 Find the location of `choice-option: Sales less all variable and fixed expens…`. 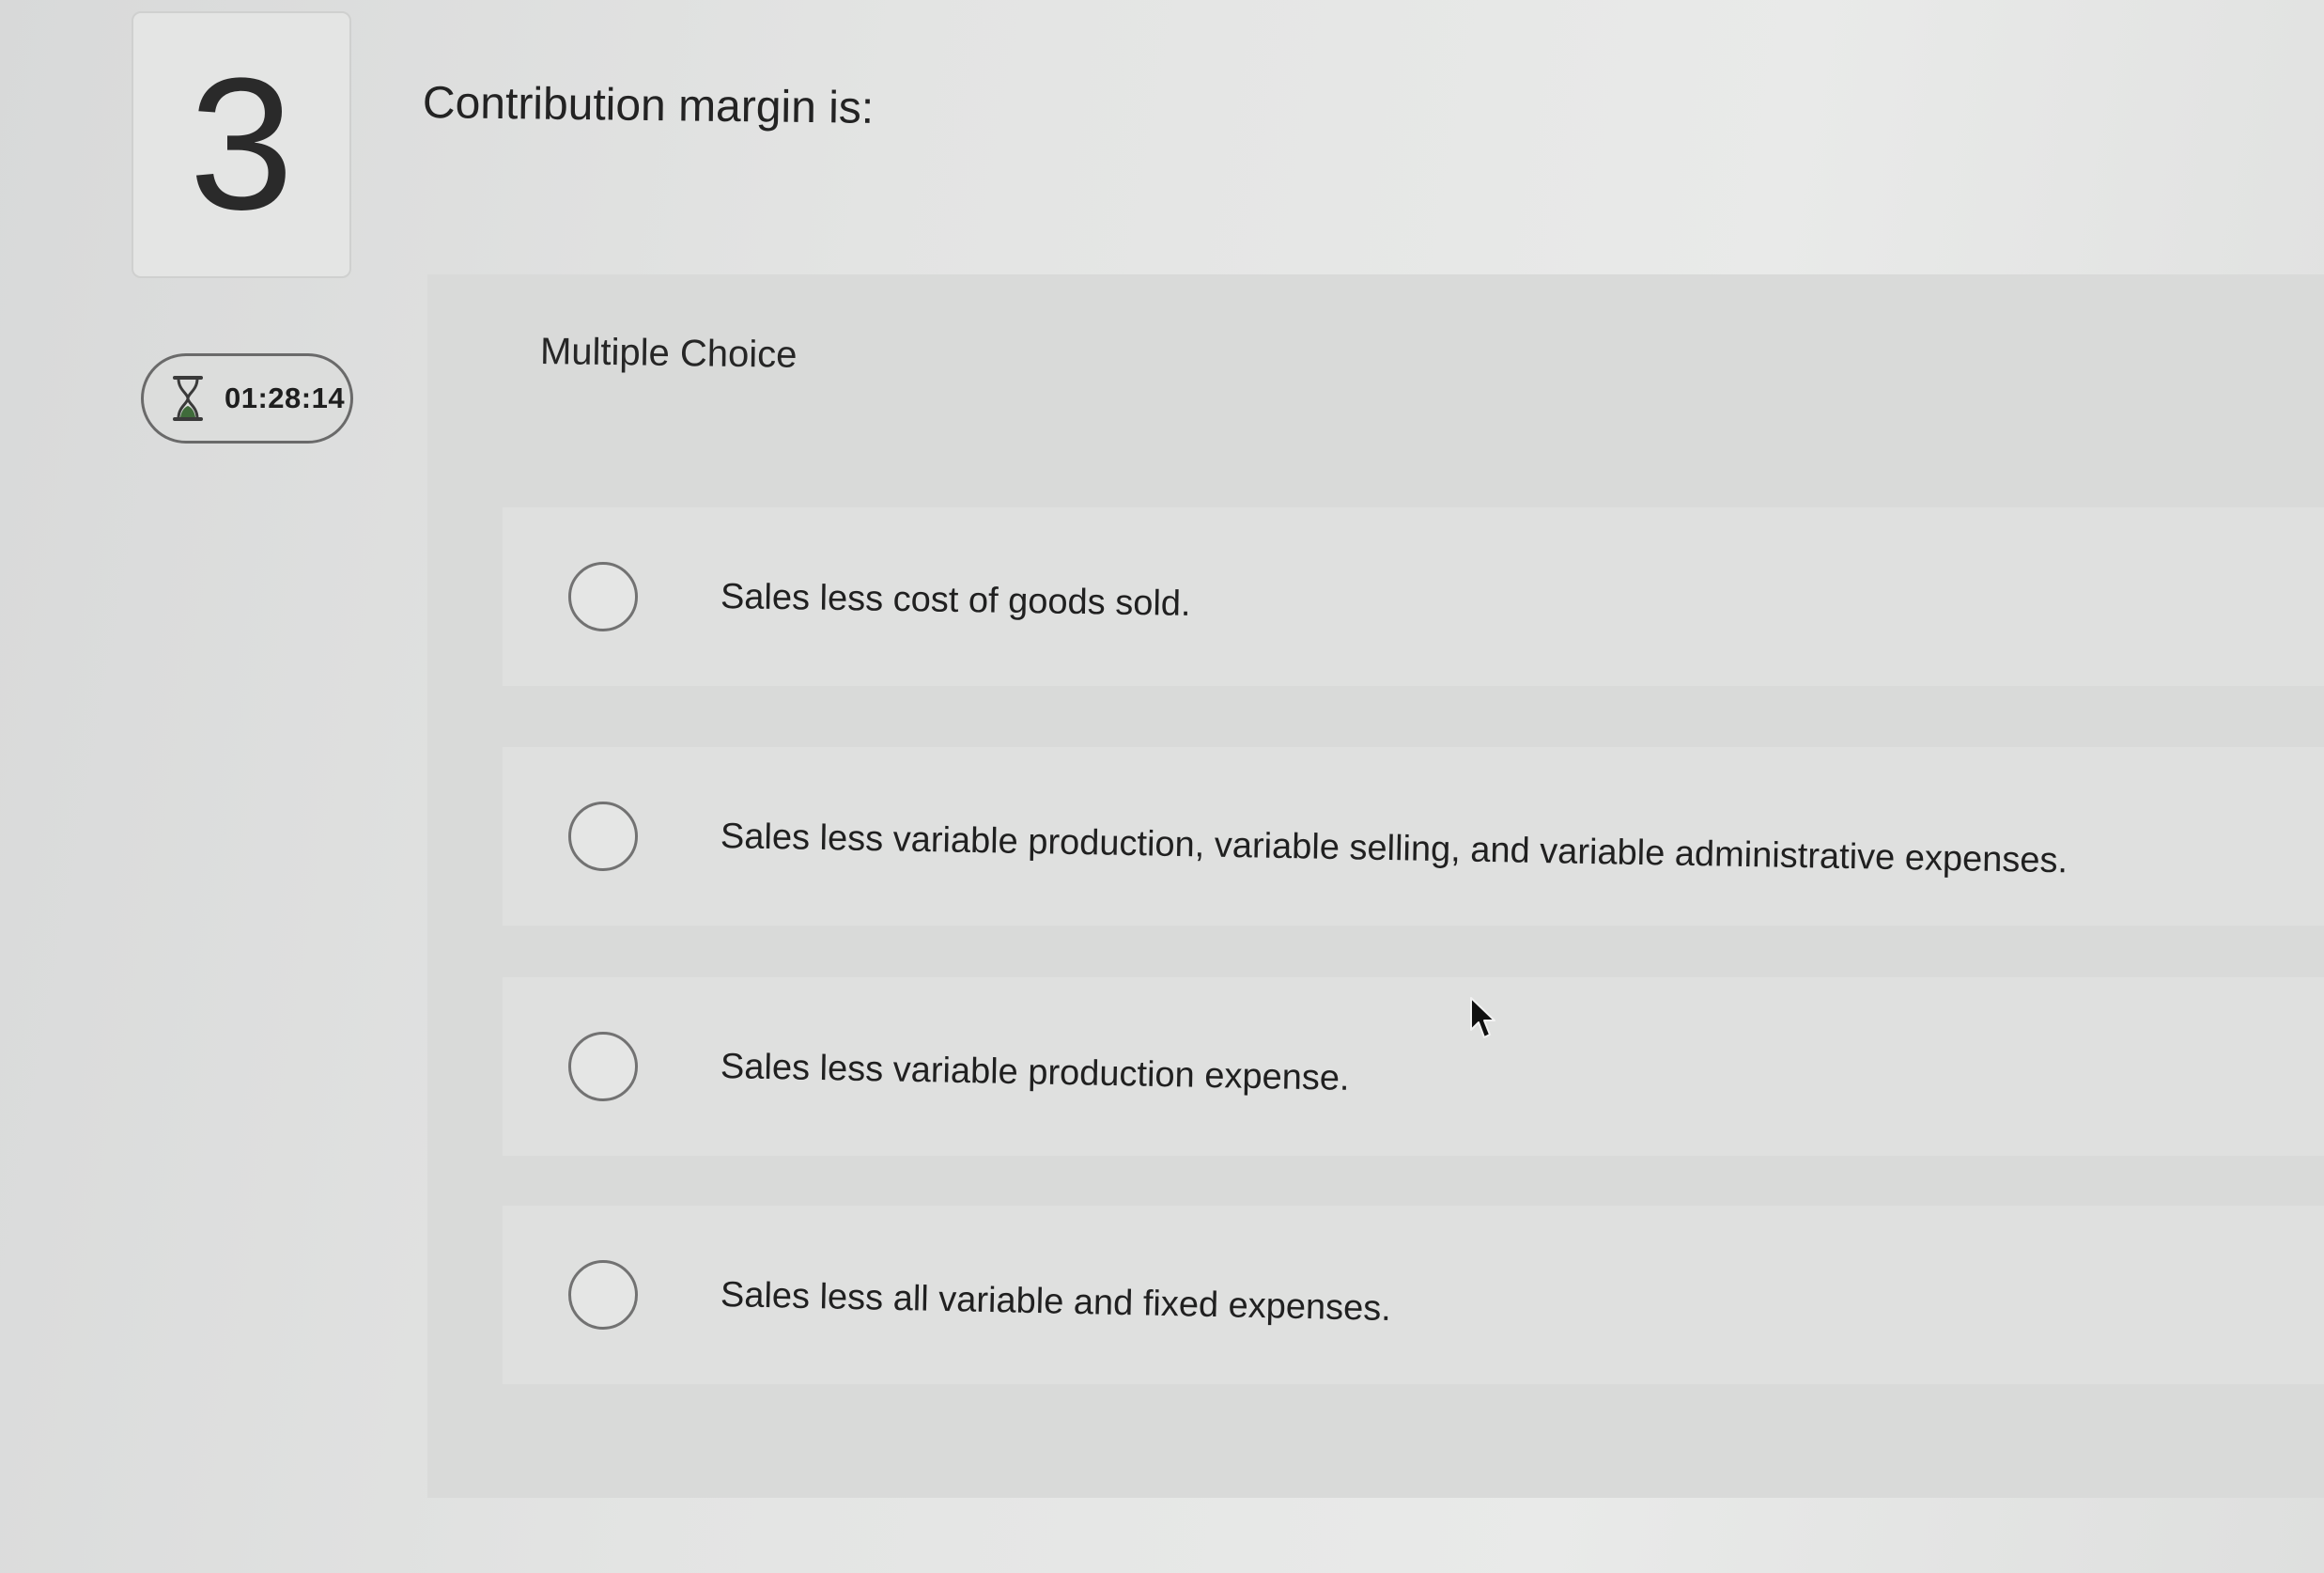

choice-option: Sales less all variable and fixed expens… is located at coordinates (1413, 1295).